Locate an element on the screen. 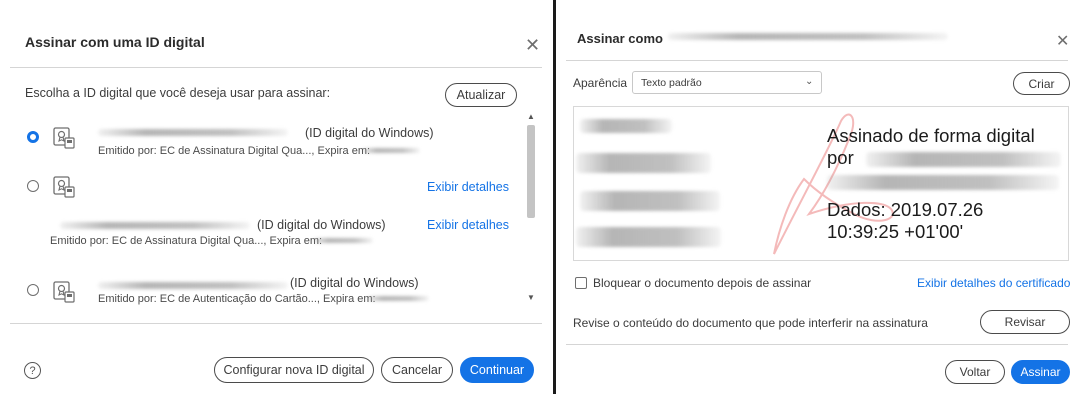 The width and height of the screenshot is (1078, 394). appearance-value: Texto padrão is located at coordinates (671, 83).